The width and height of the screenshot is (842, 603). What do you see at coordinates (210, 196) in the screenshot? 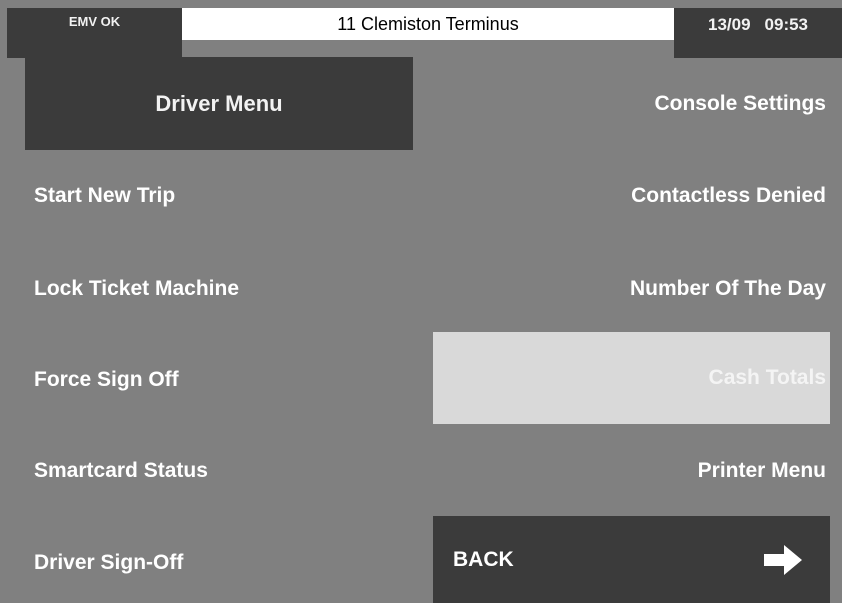
I see `start-new-trip-button: Start New Trip` at bounding box center [210, 196].